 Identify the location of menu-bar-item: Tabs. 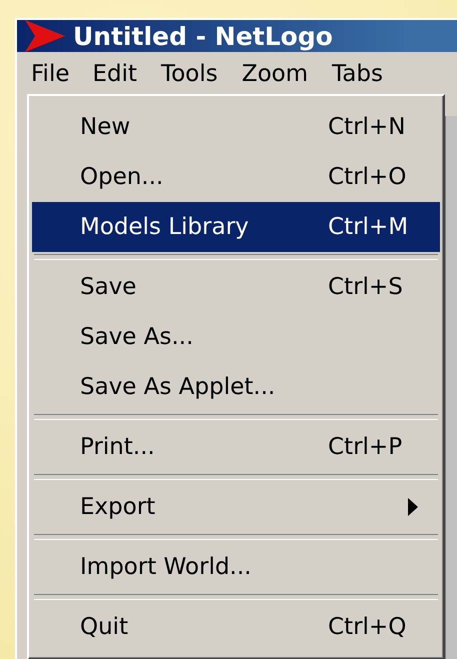
(357, 74).